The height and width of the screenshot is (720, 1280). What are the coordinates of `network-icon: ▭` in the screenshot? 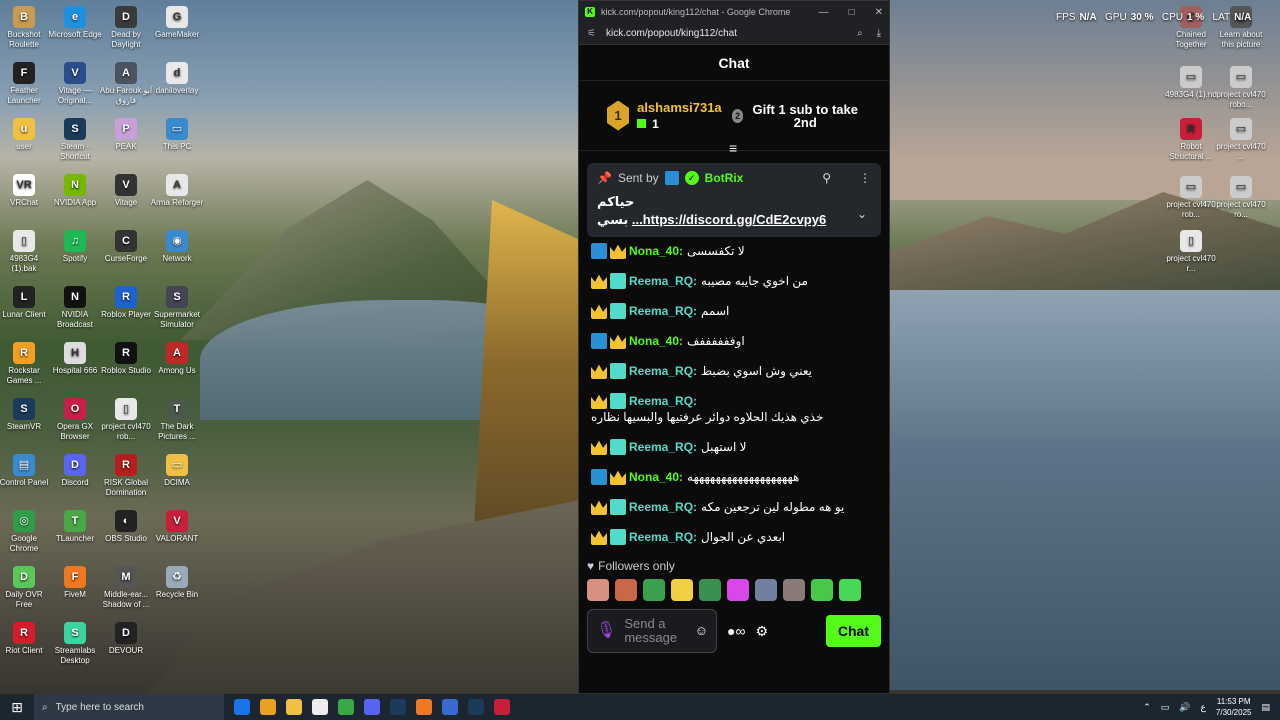 It's located at (1165, 707).